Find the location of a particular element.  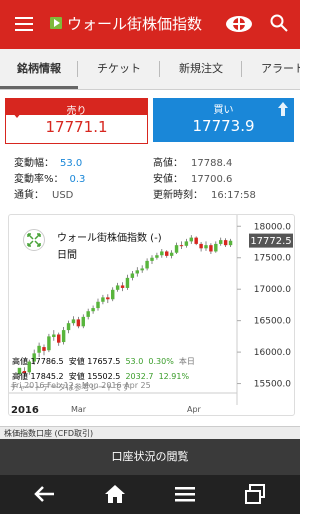

sell-label: 売り is located at coordinates (76, 111).